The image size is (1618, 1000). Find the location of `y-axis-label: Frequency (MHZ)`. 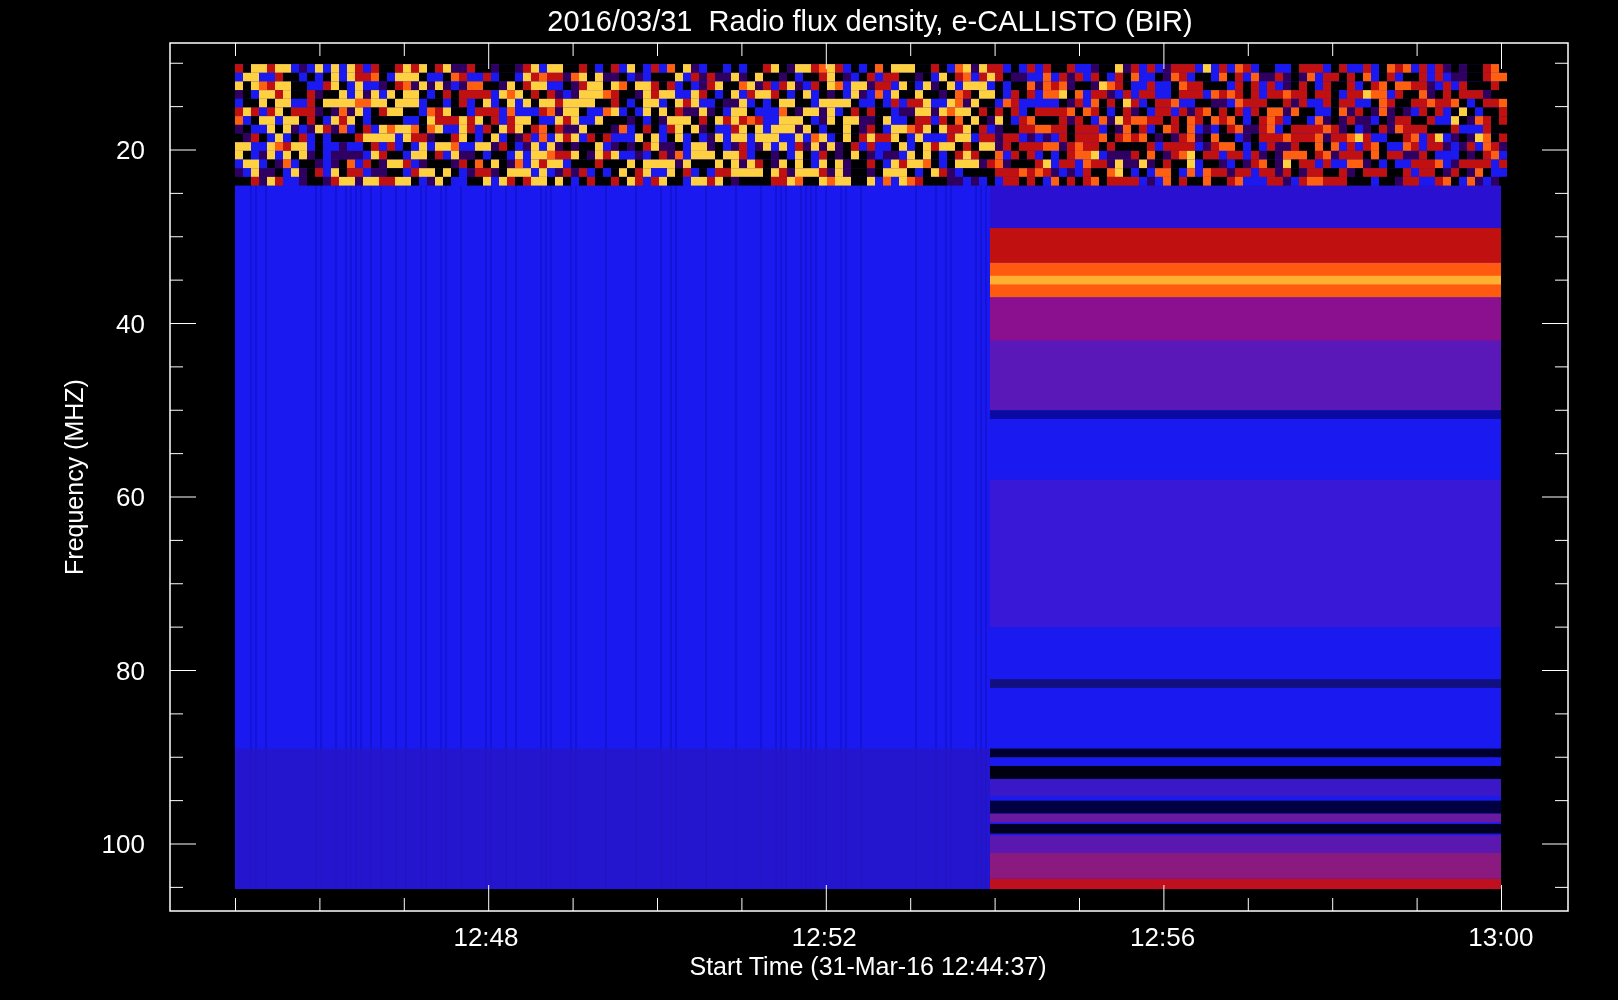

y-axis-label: Frequency (MHZ) is located at coordinates (74, 477).